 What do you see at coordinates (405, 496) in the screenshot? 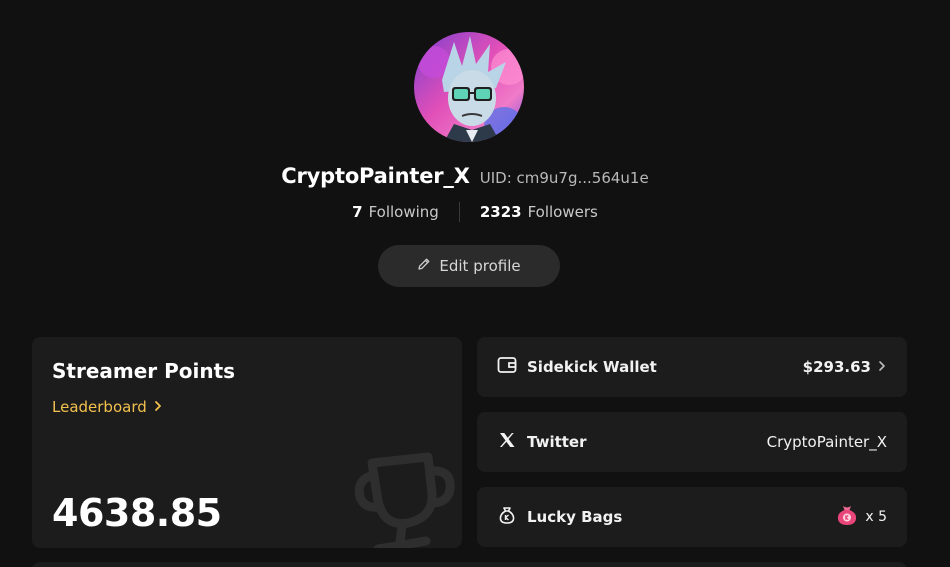
I see `trophy-icon` at bounding box center [405, 496].